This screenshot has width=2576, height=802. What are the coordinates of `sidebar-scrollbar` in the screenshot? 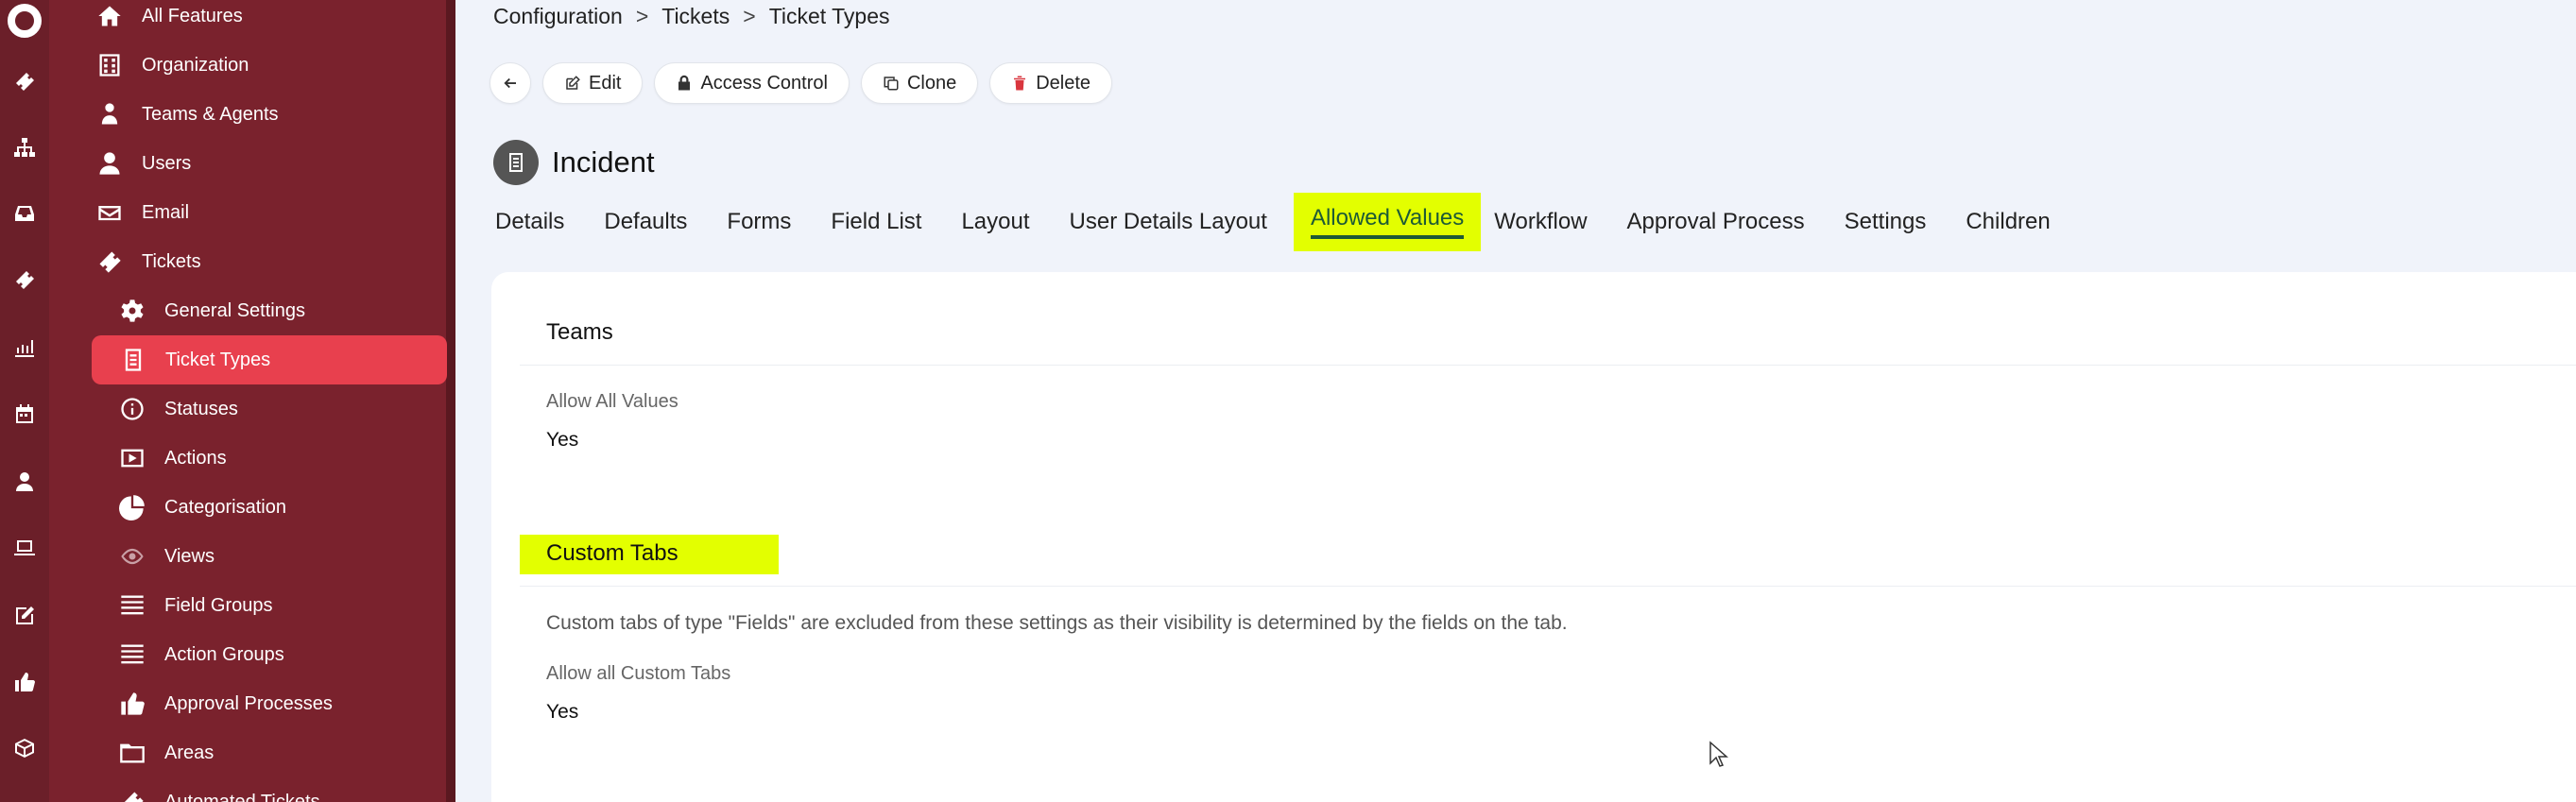 It's located at (450, 401).